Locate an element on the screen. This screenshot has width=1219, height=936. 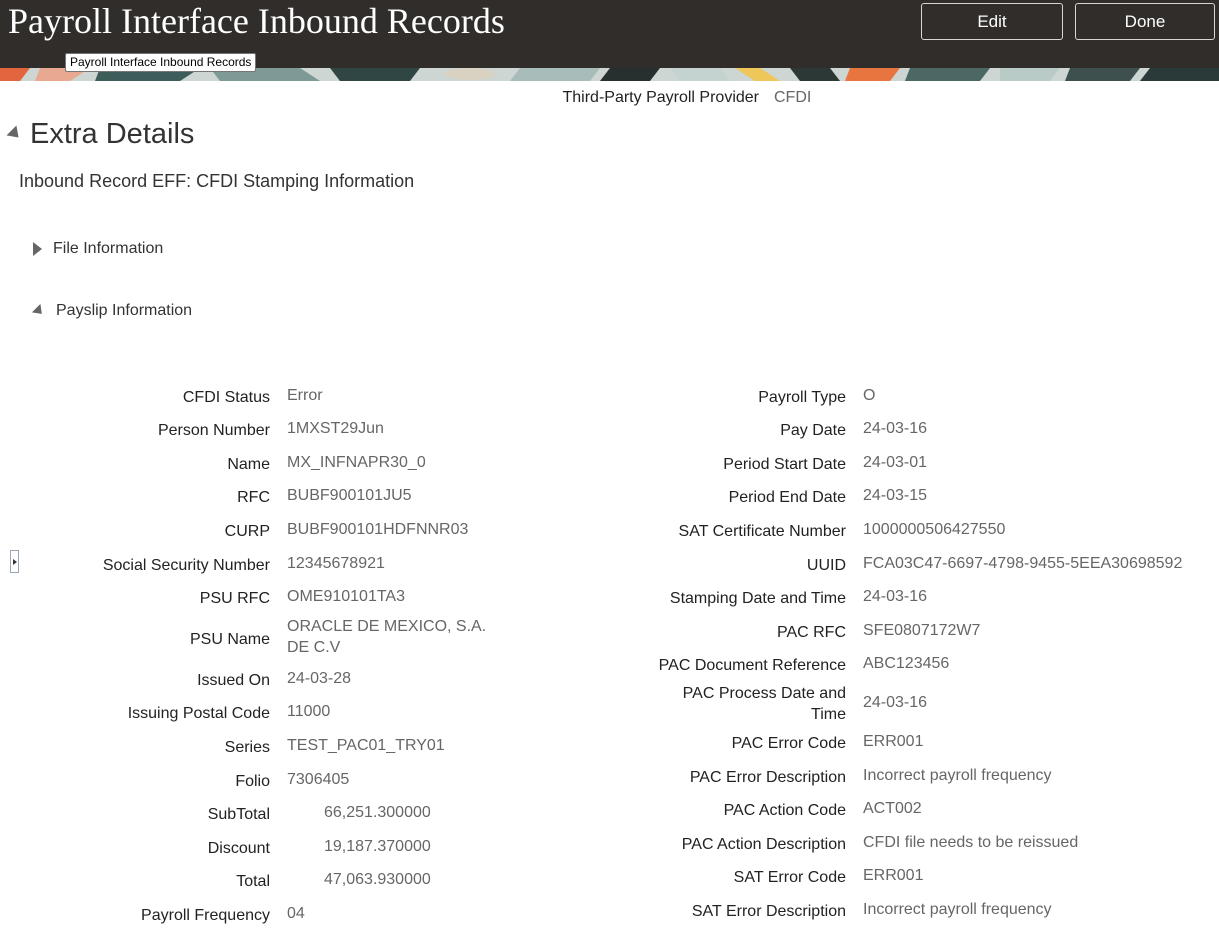
field-label: Person Number is located at coordinates (213, 430).